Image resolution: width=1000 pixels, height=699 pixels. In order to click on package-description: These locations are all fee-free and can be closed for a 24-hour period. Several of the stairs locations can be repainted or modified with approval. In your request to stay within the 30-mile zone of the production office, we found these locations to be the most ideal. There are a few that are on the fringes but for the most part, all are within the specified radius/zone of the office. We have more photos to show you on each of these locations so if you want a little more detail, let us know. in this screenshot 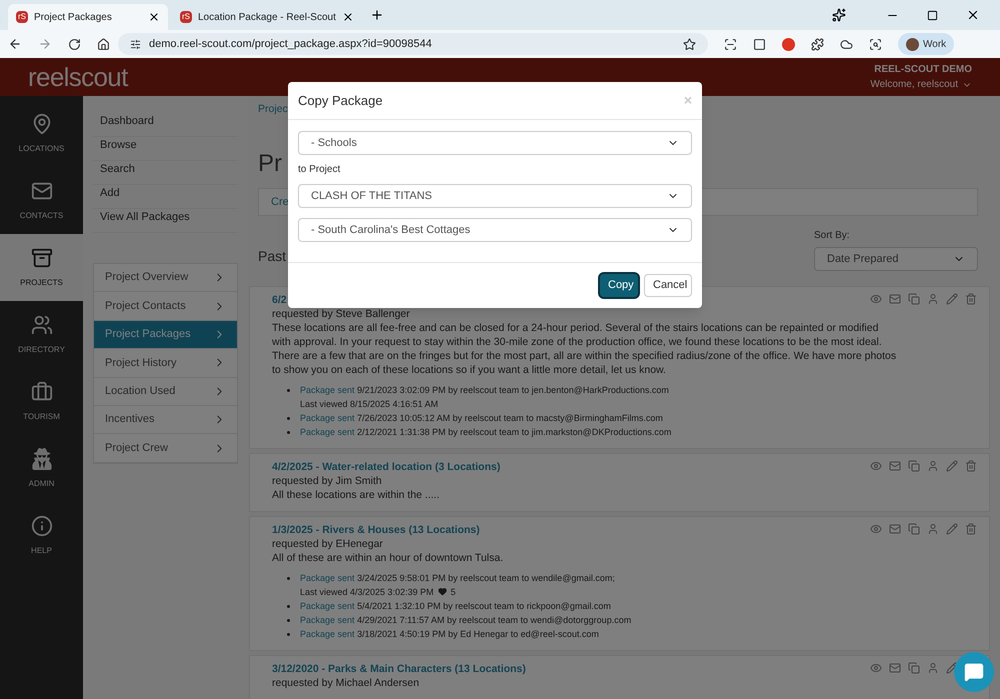, I will do `click(584, 348)`.